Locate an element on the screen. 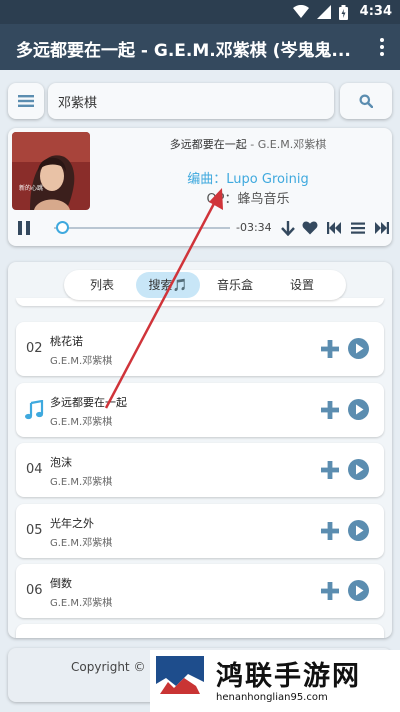 The height and width of the screenshot is (712, 400). search-icon is located at coordinates (366, 101).